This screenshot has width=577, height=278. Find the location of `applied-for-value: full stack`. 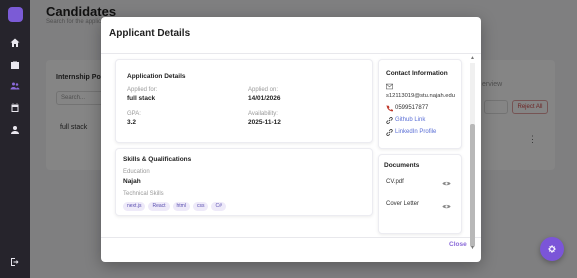

applied-for-value: full stack is located at coordinates (141, 98).